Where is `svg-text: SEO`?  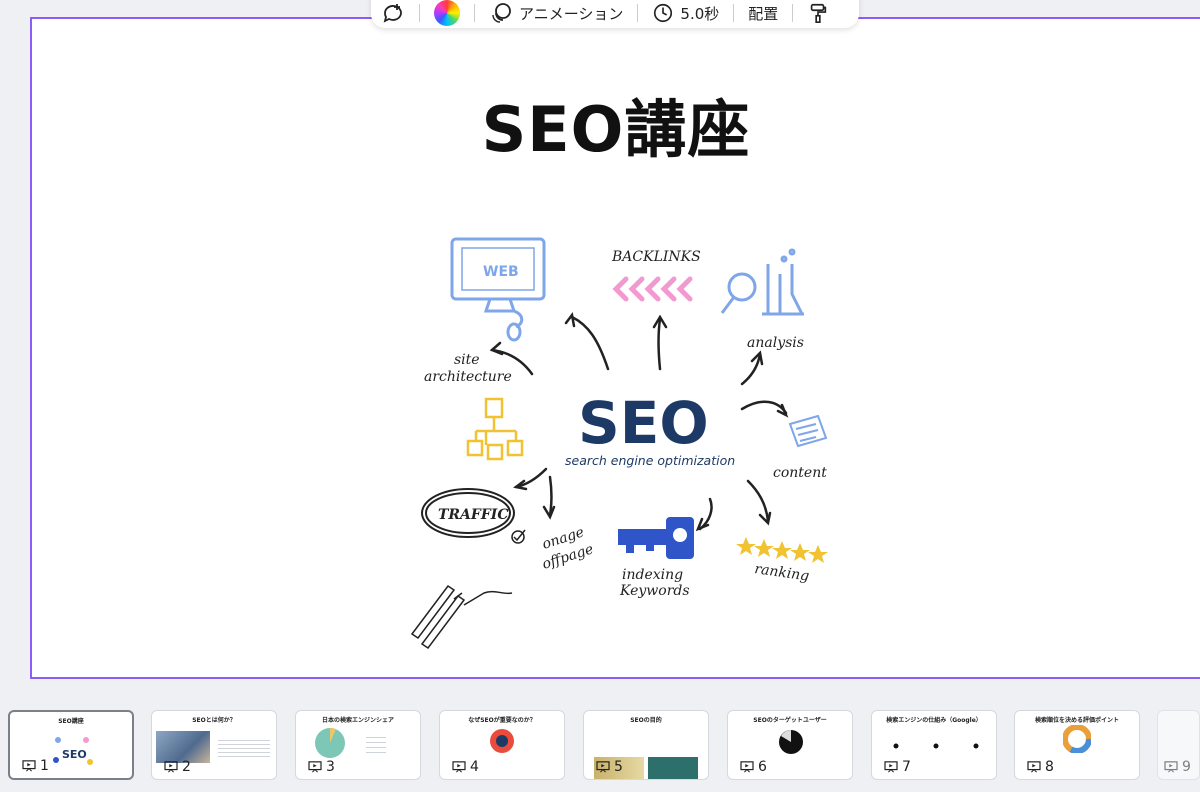 svg-text: SEO is located at coordinates (74, 754).